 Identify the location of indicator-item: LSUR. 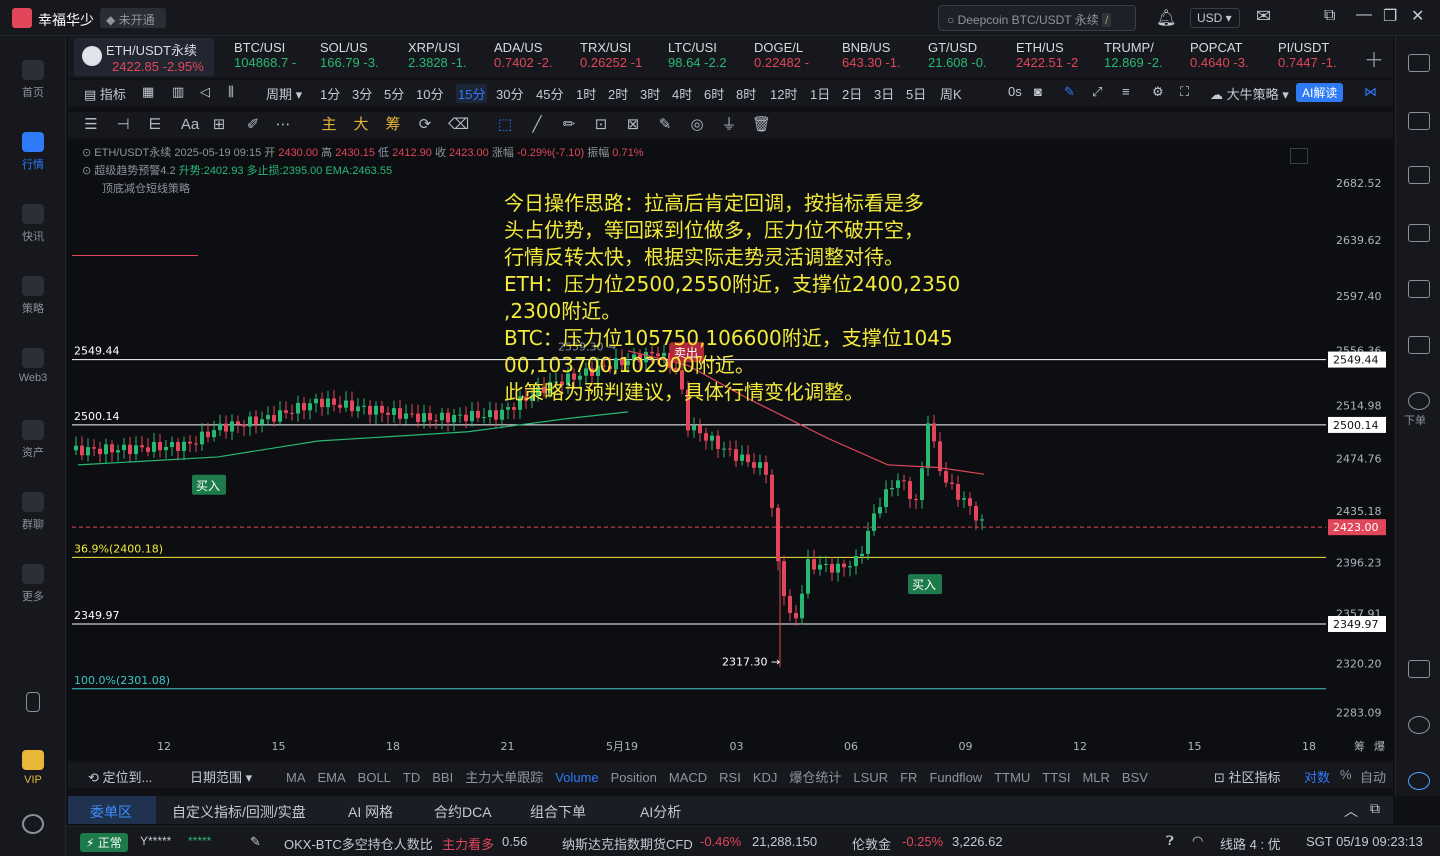
(870, 777).